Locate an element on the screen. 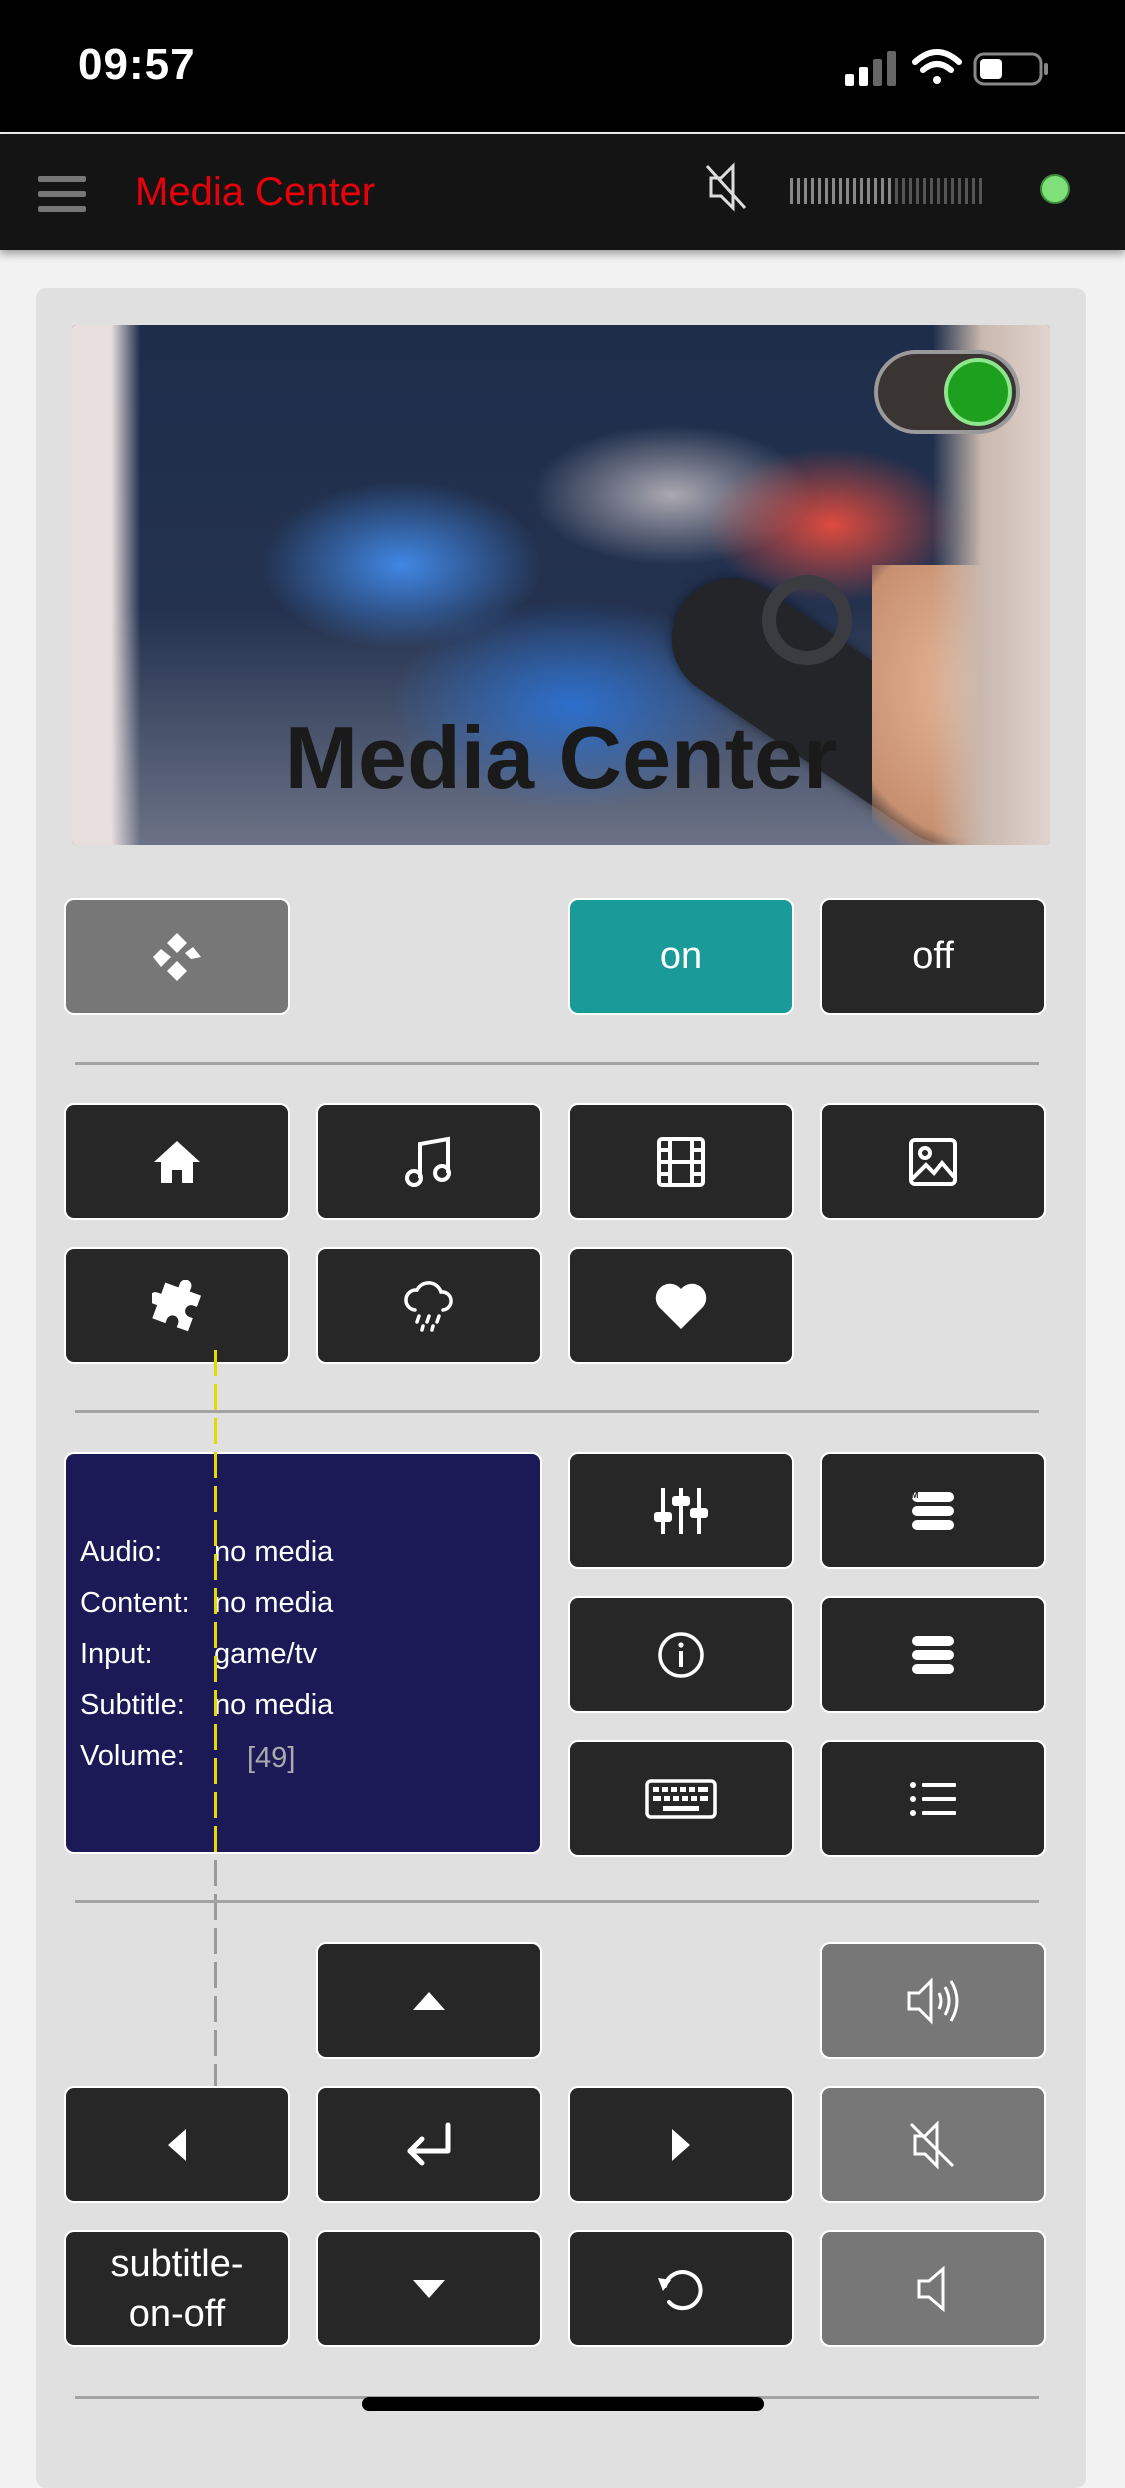  subtitle-label-line2: on-off is located at coordinates (177, 2313).